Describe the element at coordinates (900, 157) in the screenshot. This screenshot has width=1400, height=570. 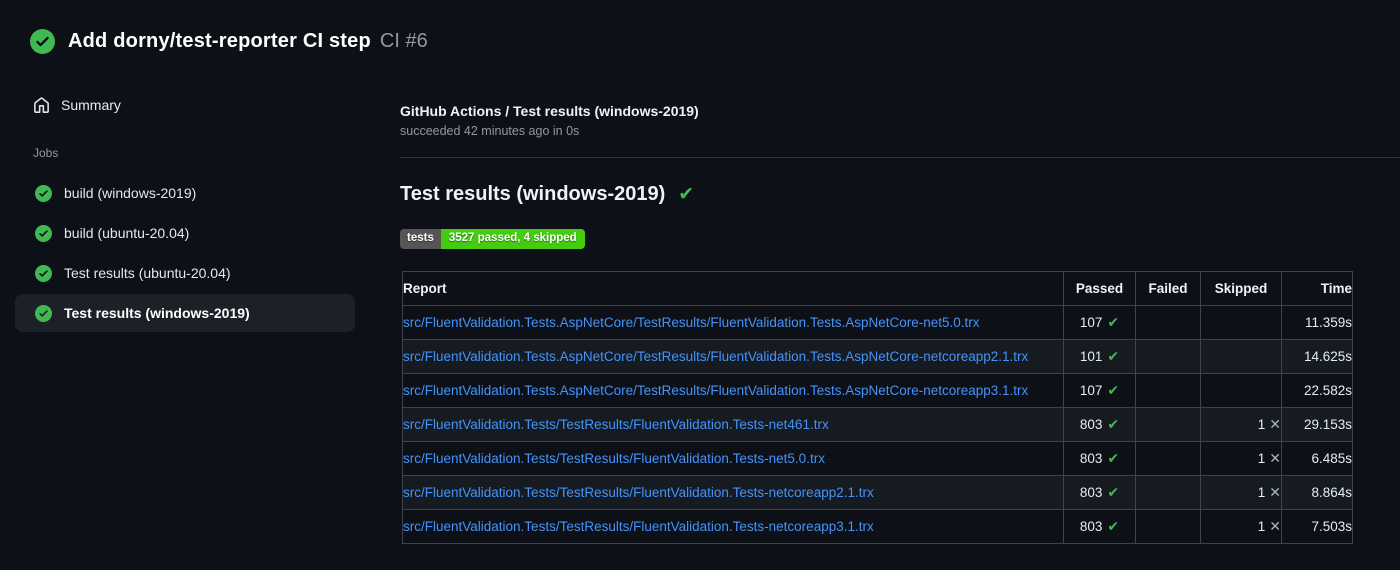
I see `divider` at that location.